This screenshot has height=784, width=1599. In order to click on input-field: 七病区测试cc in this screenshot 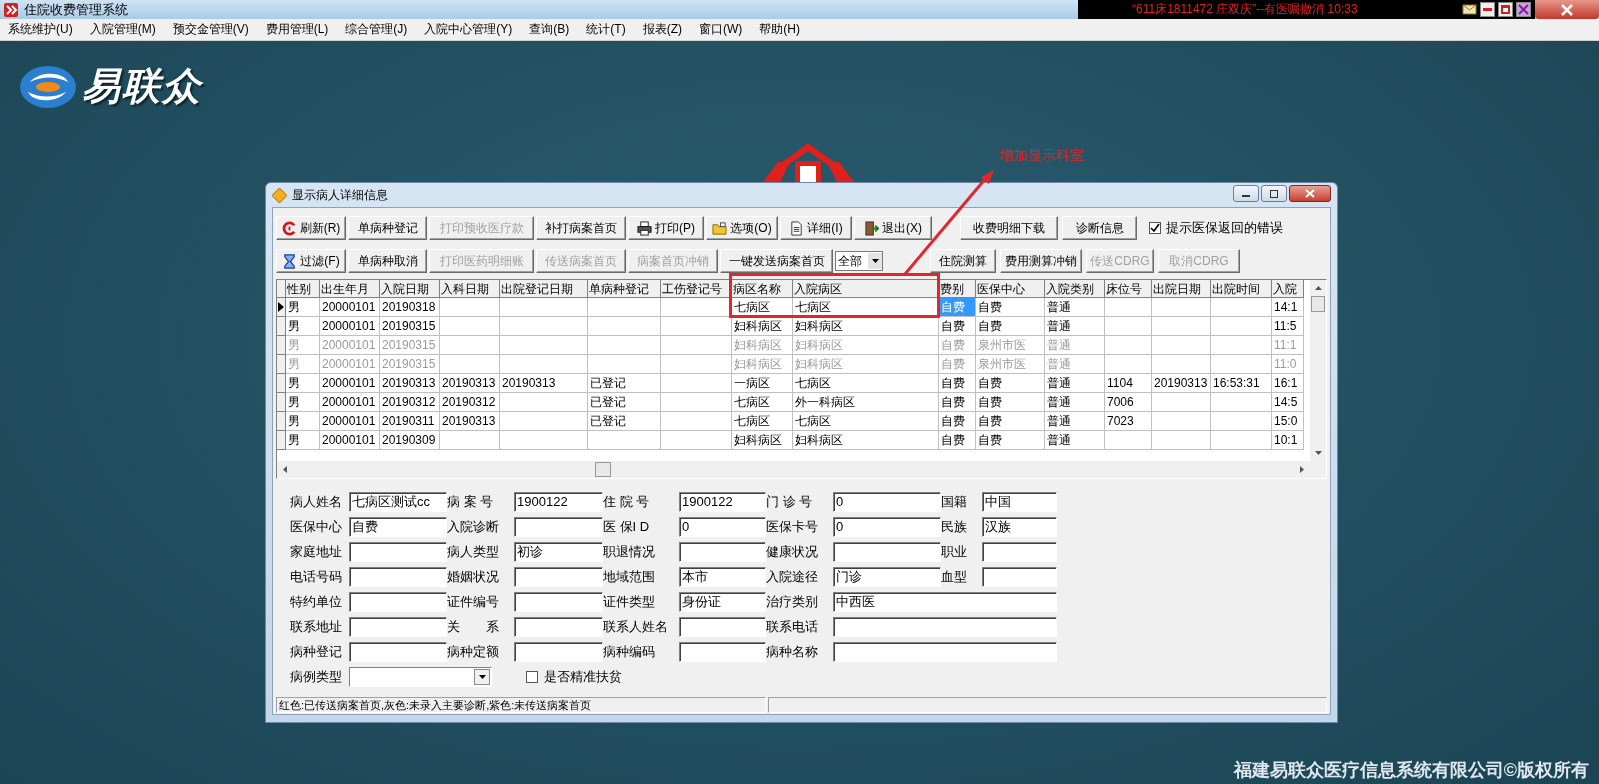, I will do `click(398, 501)`.